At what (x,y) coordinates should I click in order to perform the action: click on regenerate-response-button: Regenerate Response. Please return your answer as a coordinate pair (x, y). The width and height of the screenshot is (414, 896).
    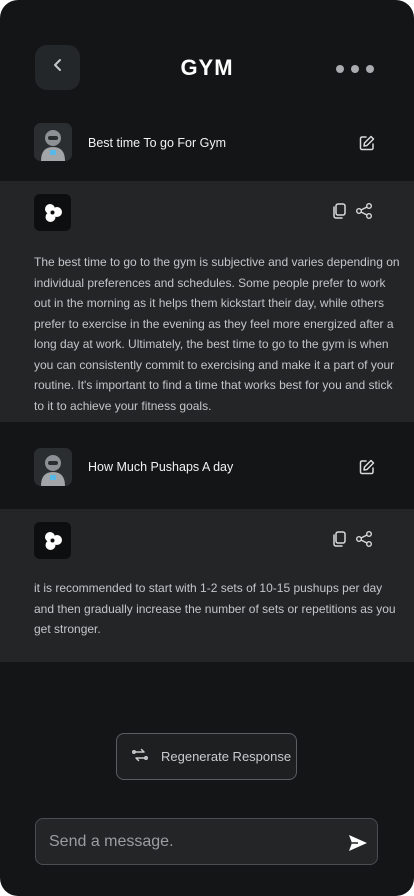
    Looking at the image, I should click on (206, 756).